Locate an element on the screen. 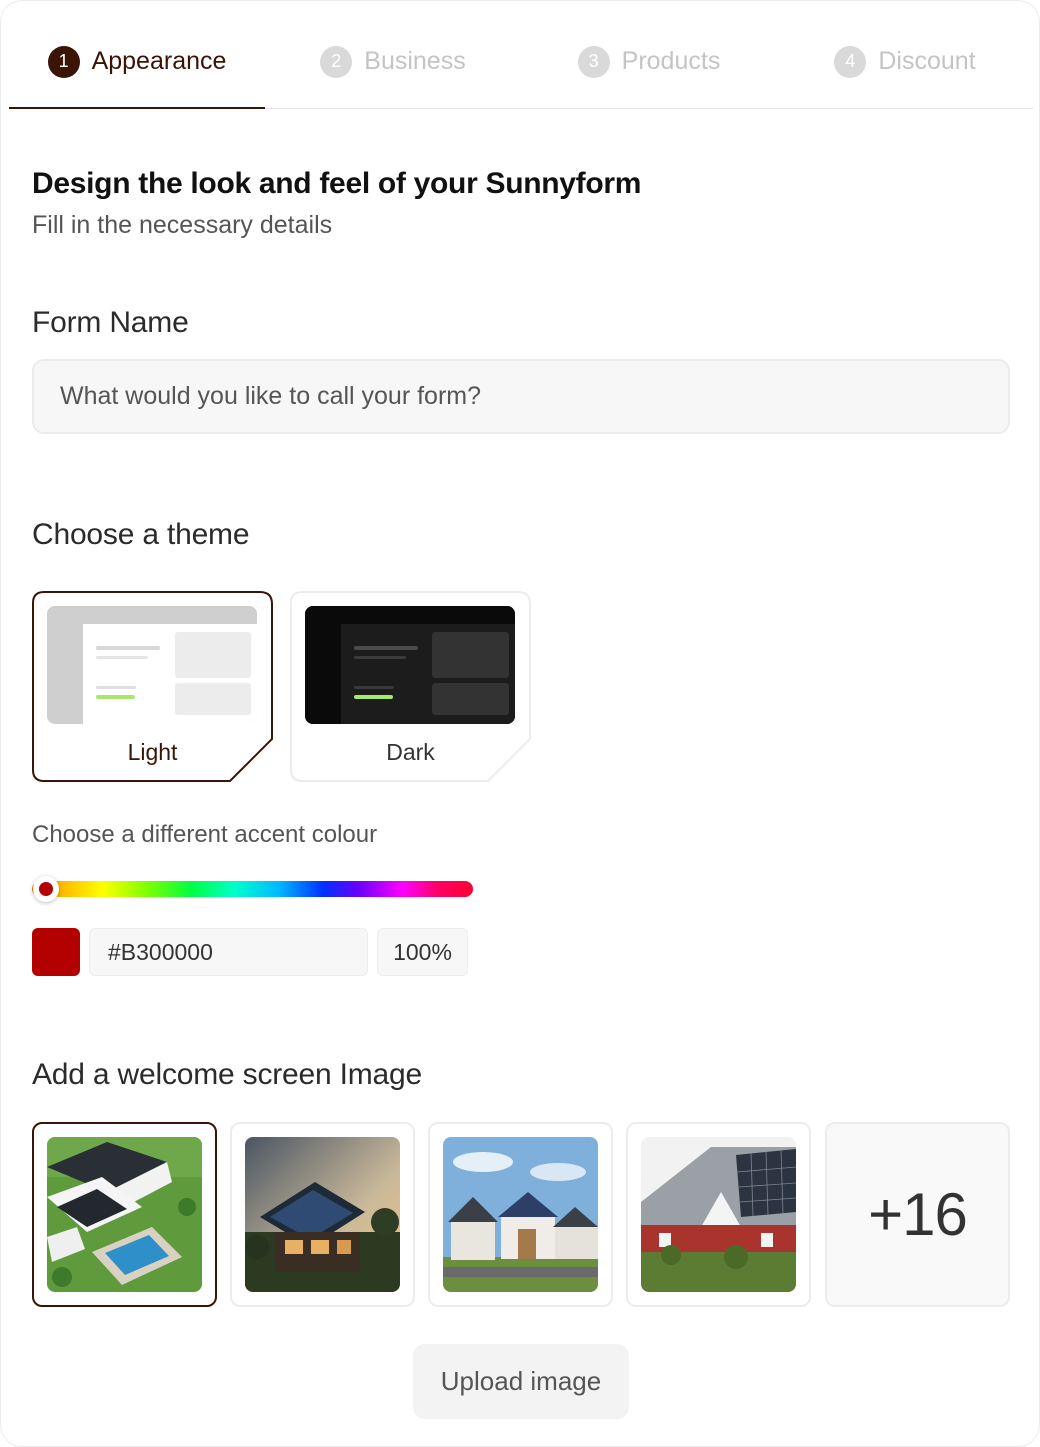 Image resolution: width=1040 pixels, height=1447 pixels. step-number-badge: 1 is located at coordinates (63, 61).